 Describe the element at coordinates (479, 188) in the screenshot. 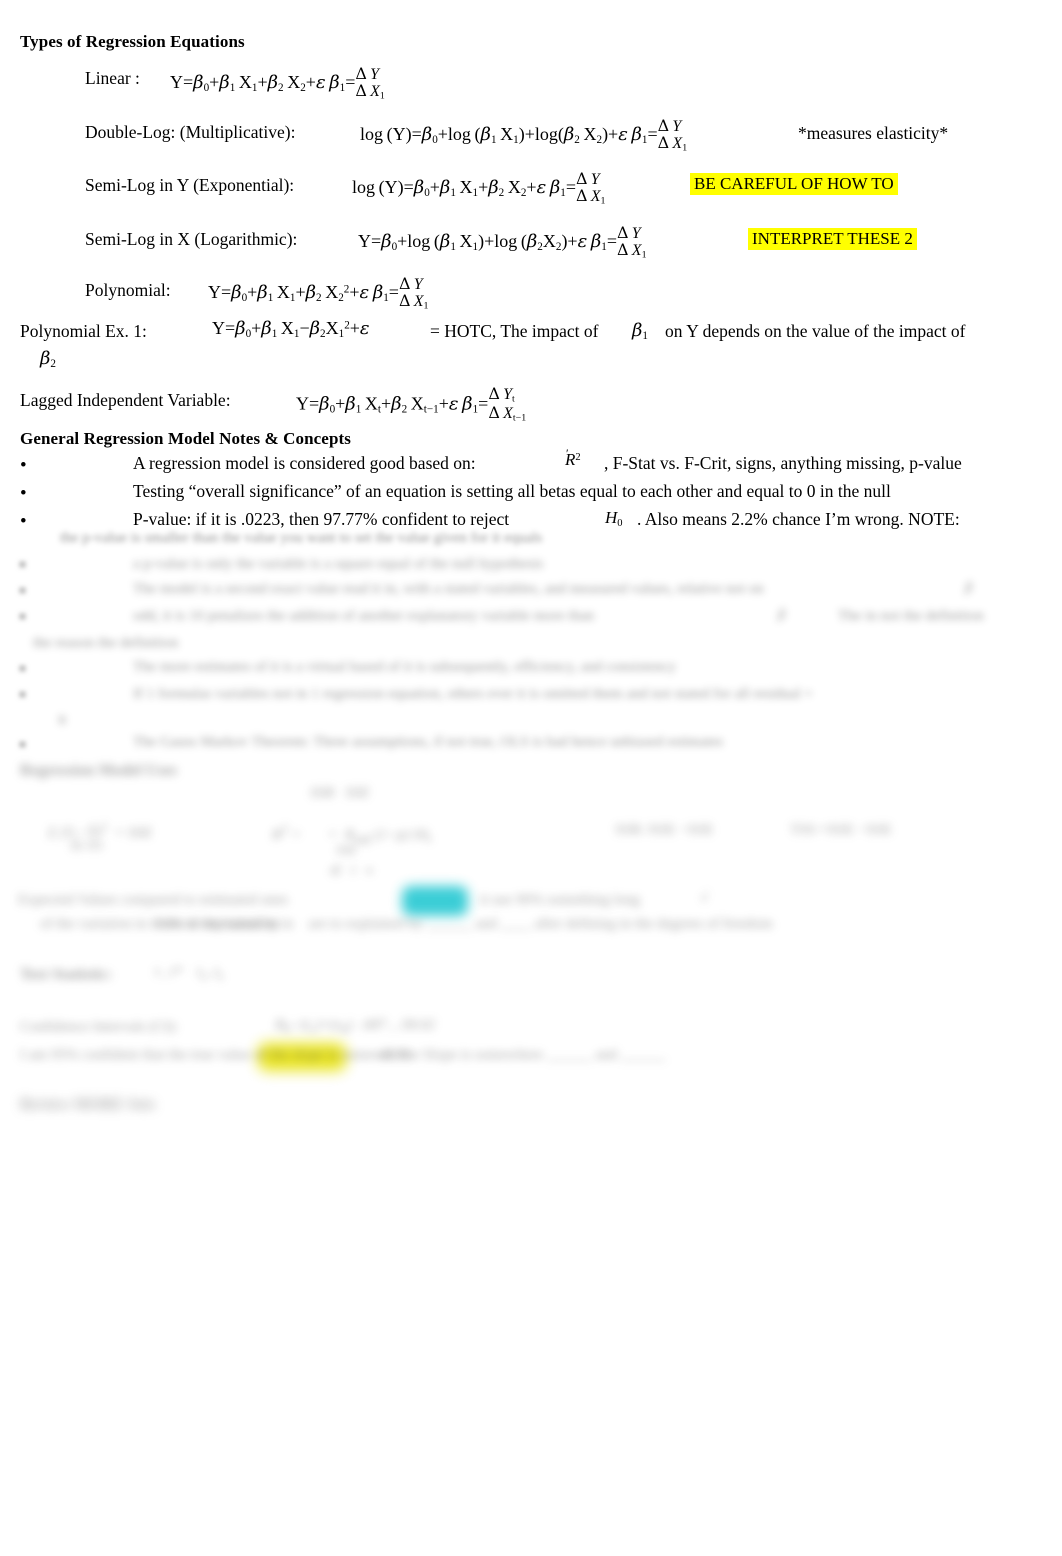

I see `equation-body-semi-log-y: log (Y)=β0+β1 X1+β2 X2+ε β1= Δ YΔ X1` at that location.